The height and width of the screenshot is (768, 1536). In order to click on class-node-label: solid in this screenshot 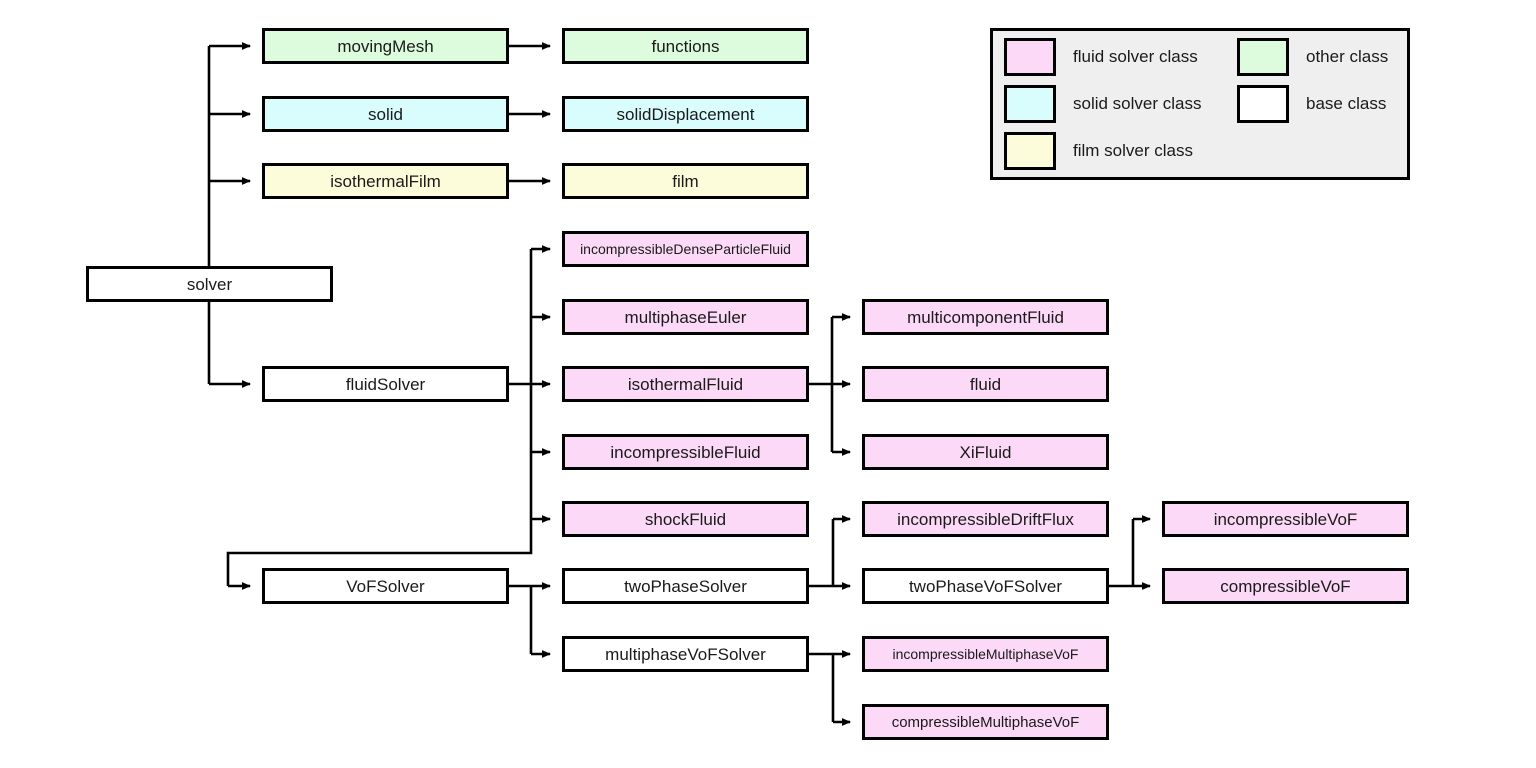, I will do `click(385, 114)`.